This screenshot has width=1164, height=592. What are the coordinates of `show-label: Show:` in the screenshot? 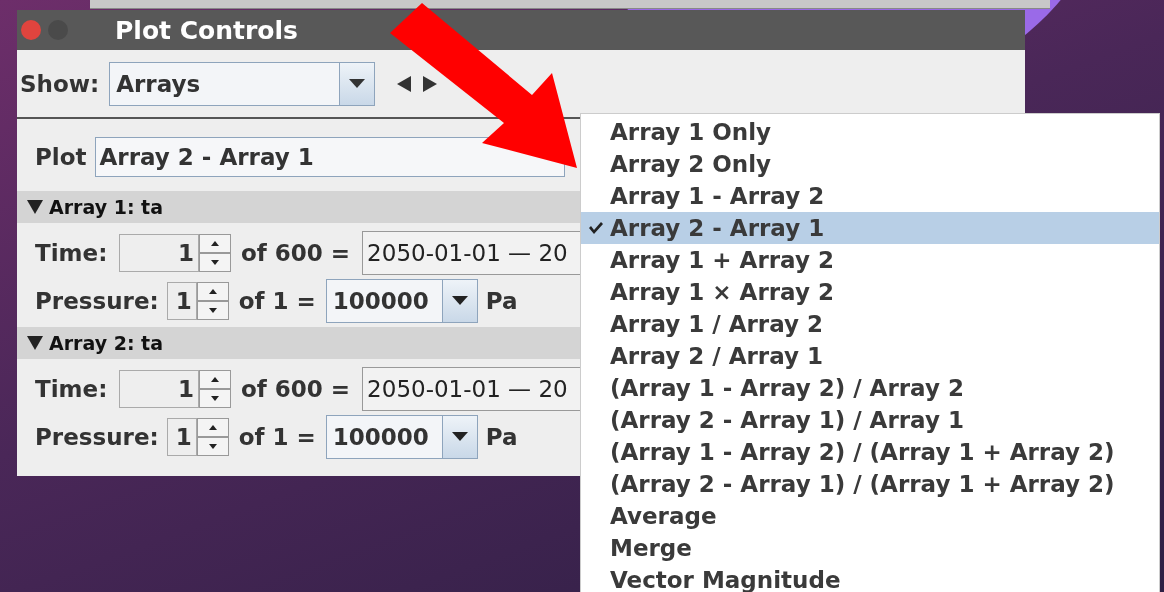 It's located at (60, 83).